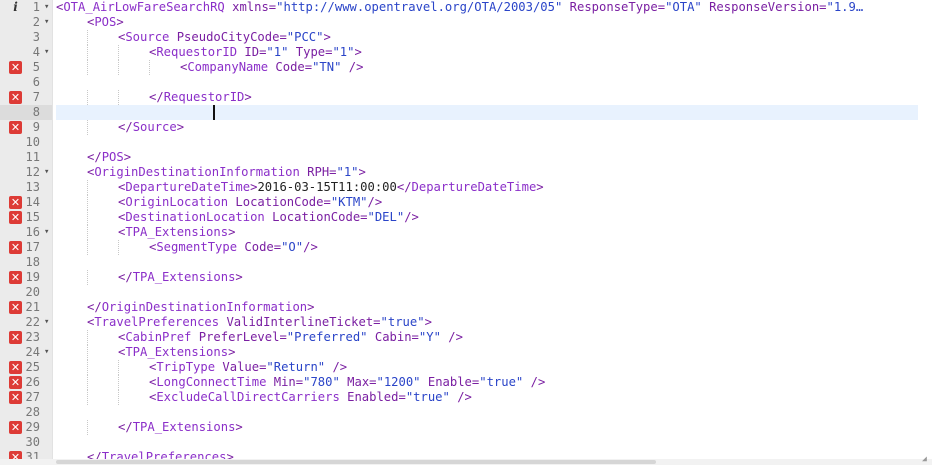 This screenshot has width=932, height=465. I want to click on code-line: ✕ 21 </OriginDestinationInformation>, so click(466, 307).